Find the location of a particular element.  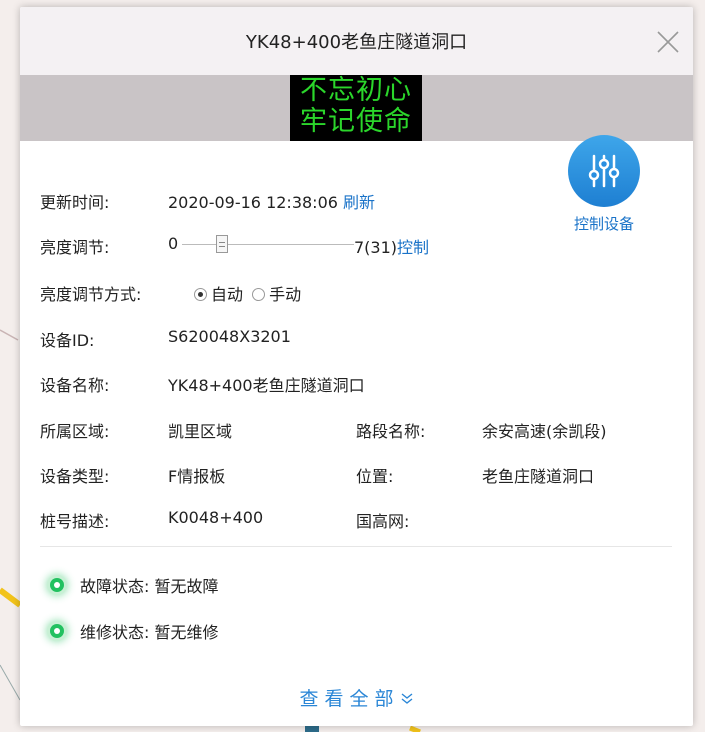

fault-status: 故障状态: 暂无故障 is located at coordinates (134, 585).